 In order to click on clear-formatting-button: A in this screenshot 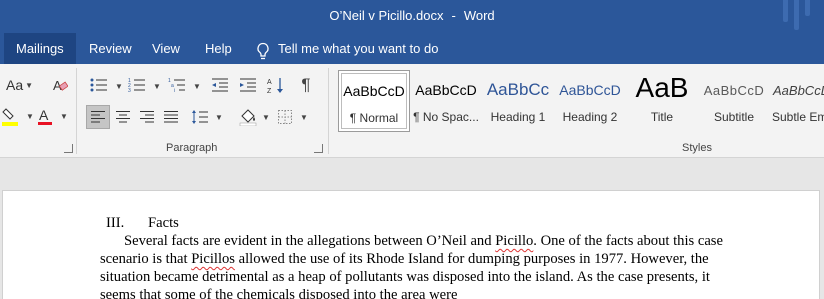, I will do `click(60, 85)`.